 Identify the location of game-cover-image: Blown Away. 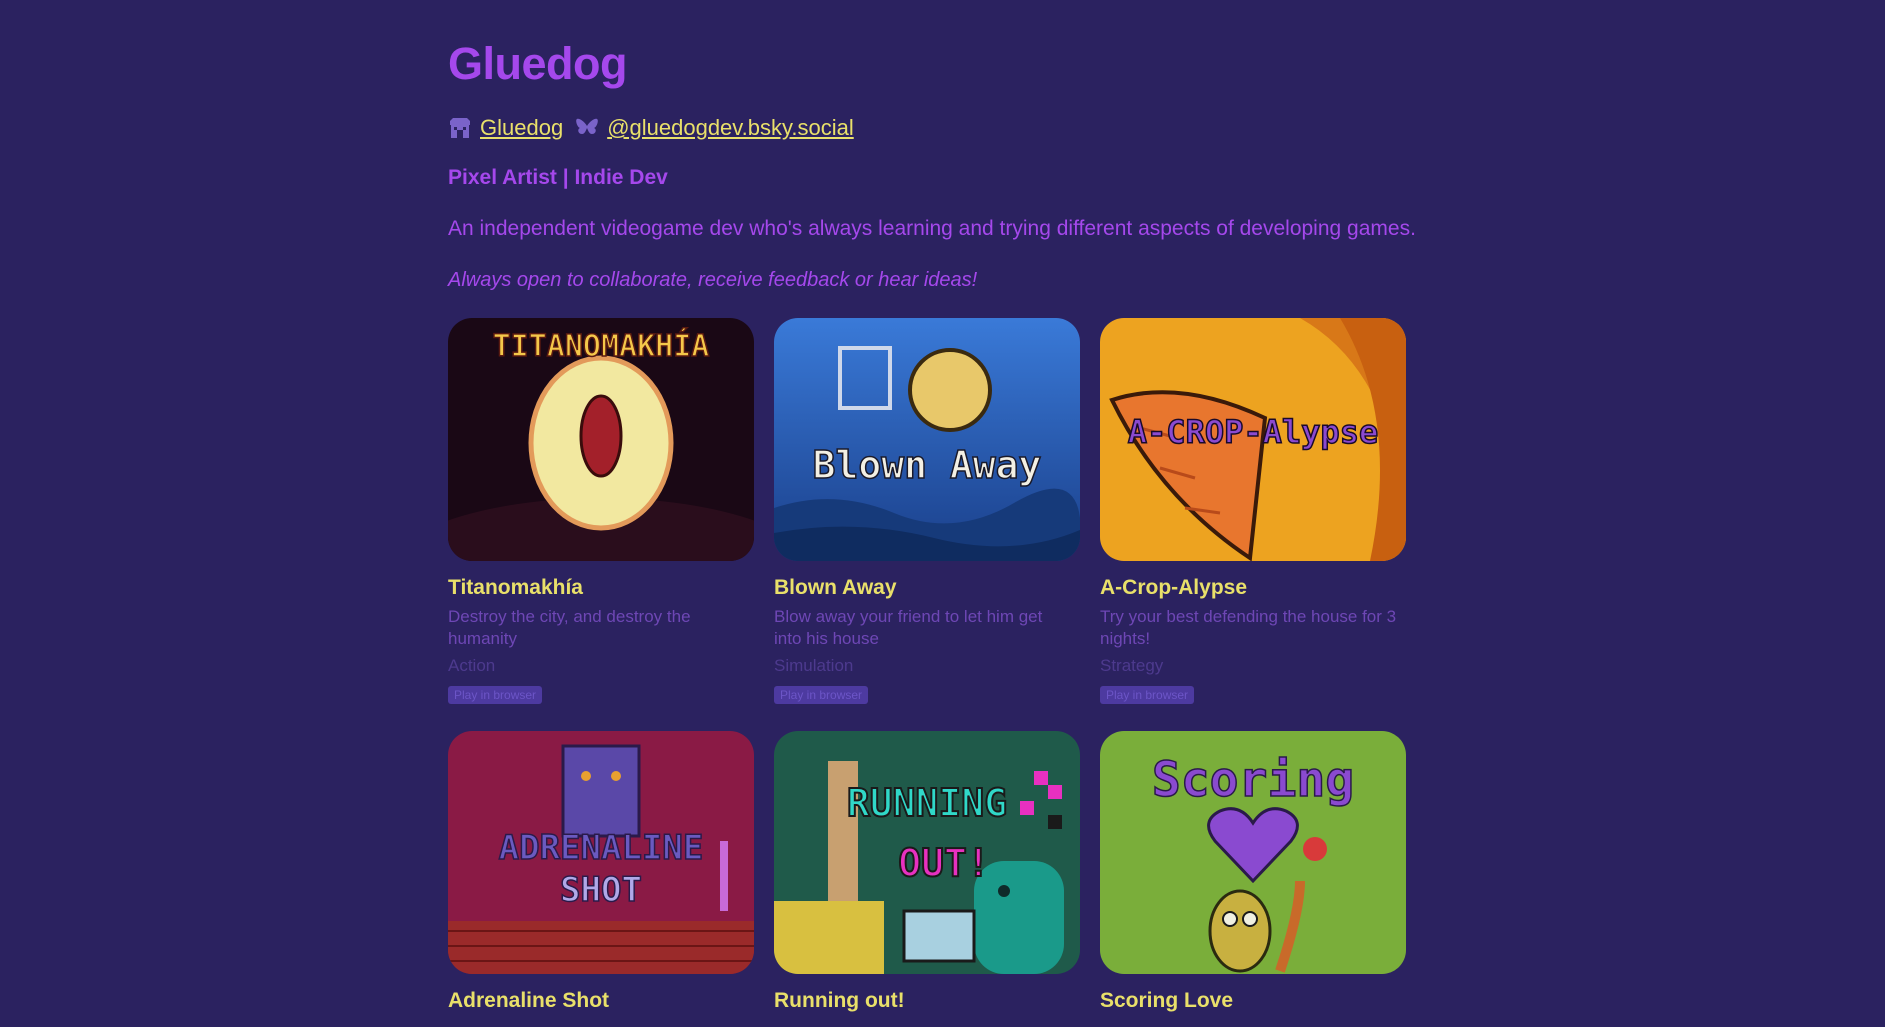
(927, 439).